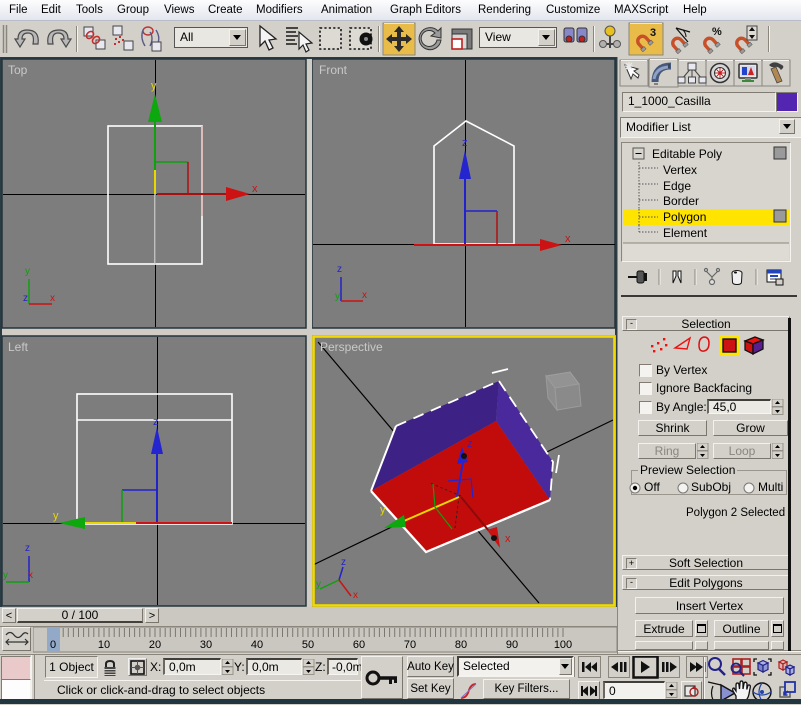 The height and width of the screenshot is (705, 801). I want to click on svg-text: 50, so click(308, 645).